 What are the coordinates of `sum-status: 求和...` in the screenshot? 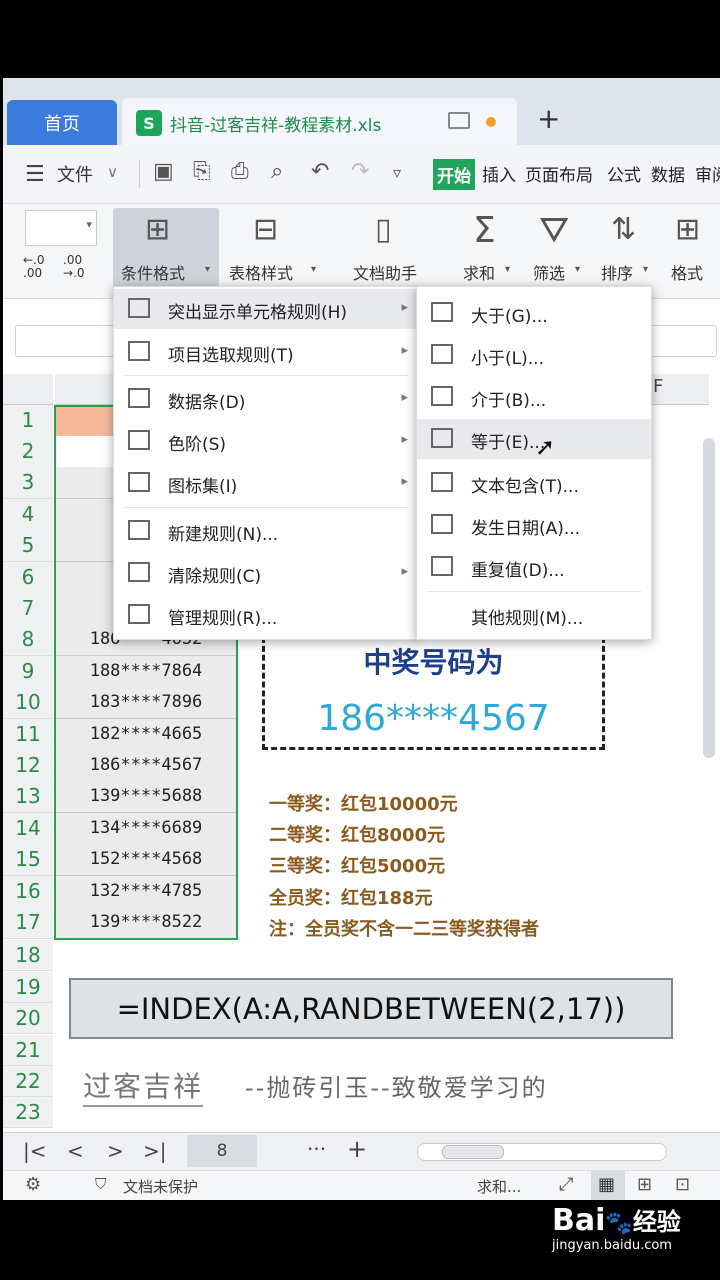 It's located at (499, 1186).